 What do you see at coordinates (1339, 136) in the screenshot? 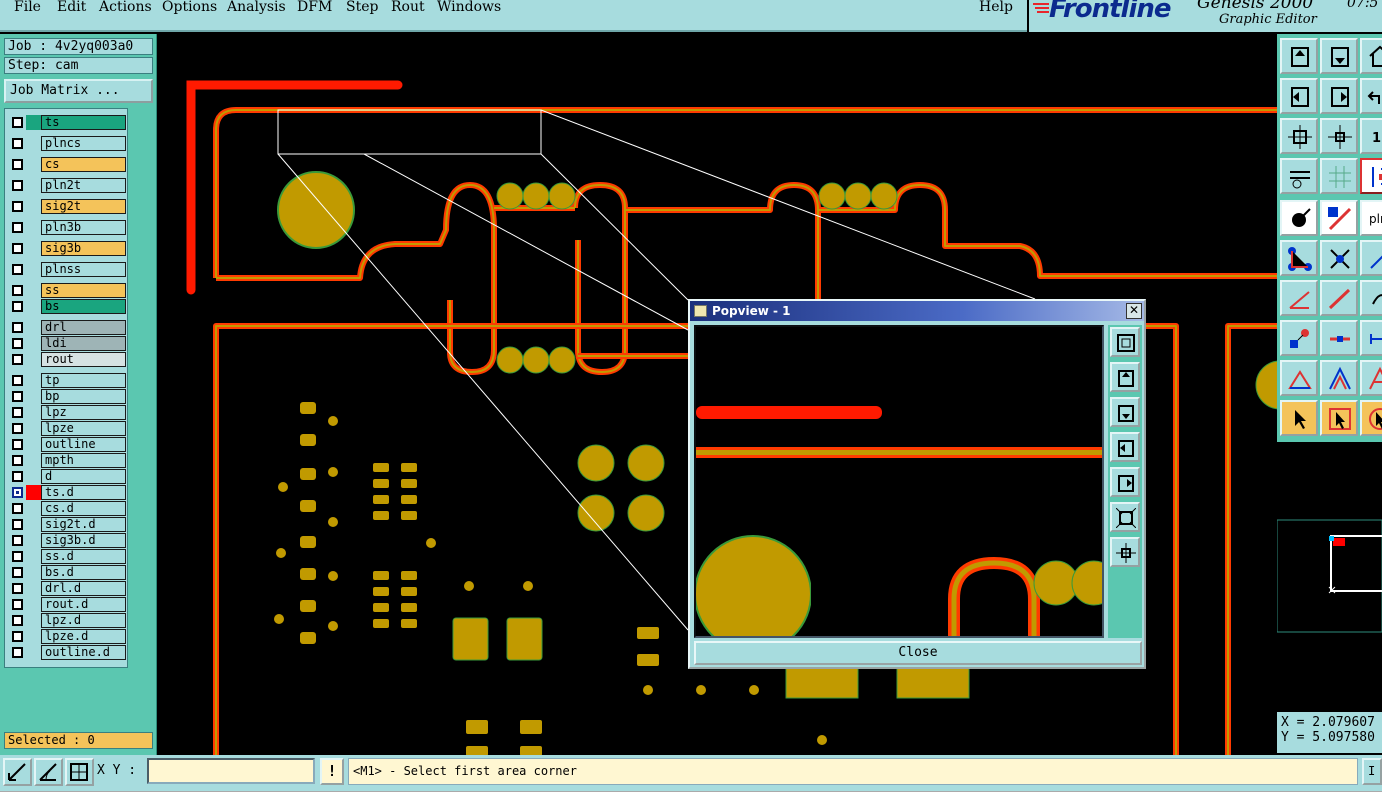
I see `tool-zoom-out-button` at bounding box center [1339, 136].